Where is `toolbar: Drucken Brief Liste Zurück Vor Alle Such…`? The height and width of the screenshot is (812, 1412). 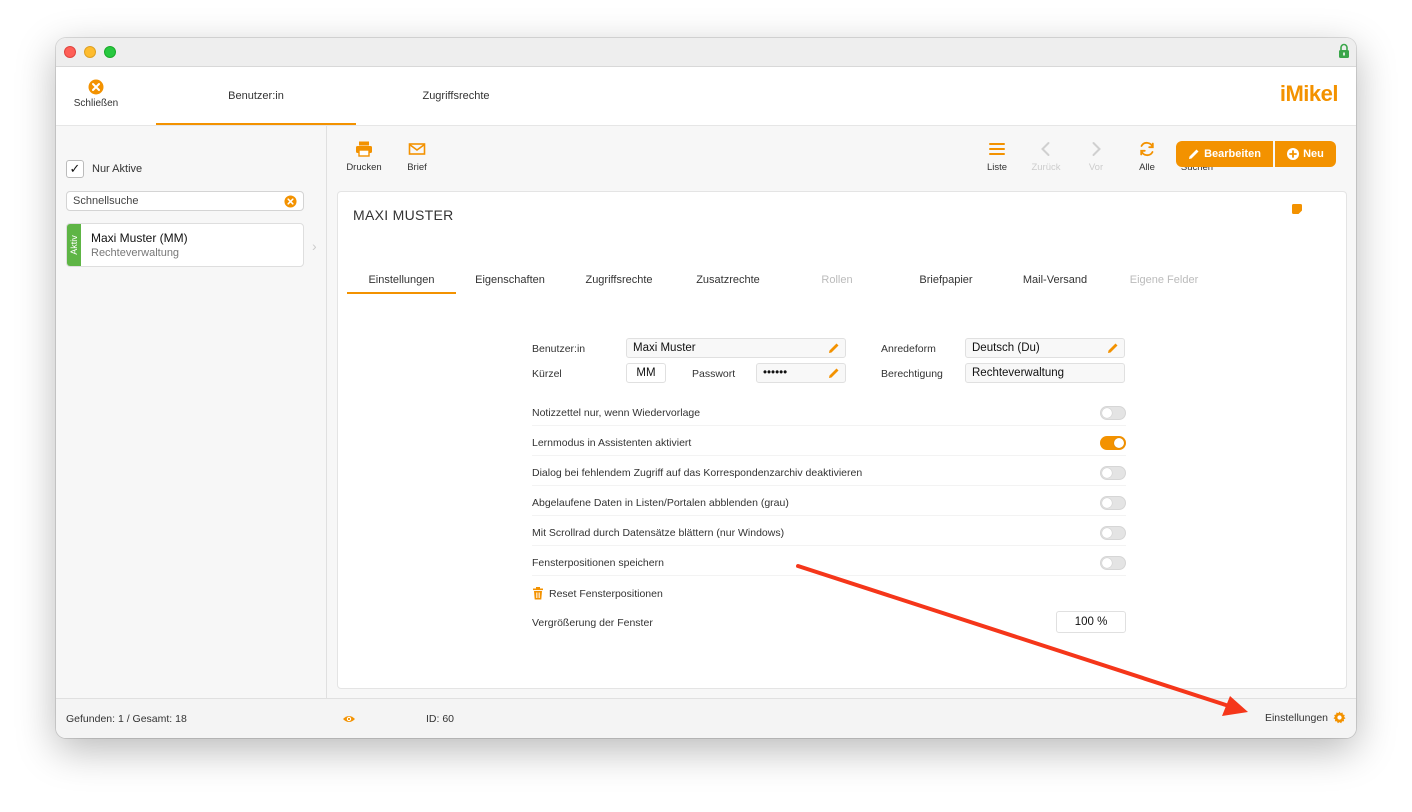 toolbar: Drucken Brief Liste Zurück Vor Alle Such… is located at coordinates (841, 157).